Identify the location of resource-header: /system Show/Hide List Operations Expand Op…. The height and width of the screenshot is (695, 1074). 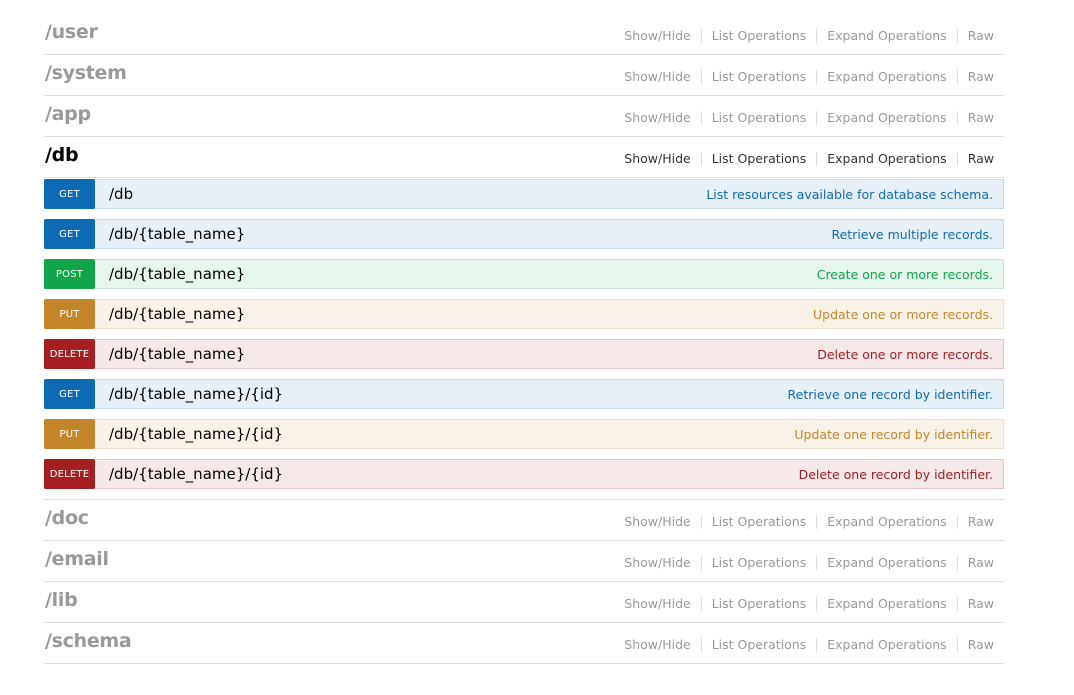
(524, 75).